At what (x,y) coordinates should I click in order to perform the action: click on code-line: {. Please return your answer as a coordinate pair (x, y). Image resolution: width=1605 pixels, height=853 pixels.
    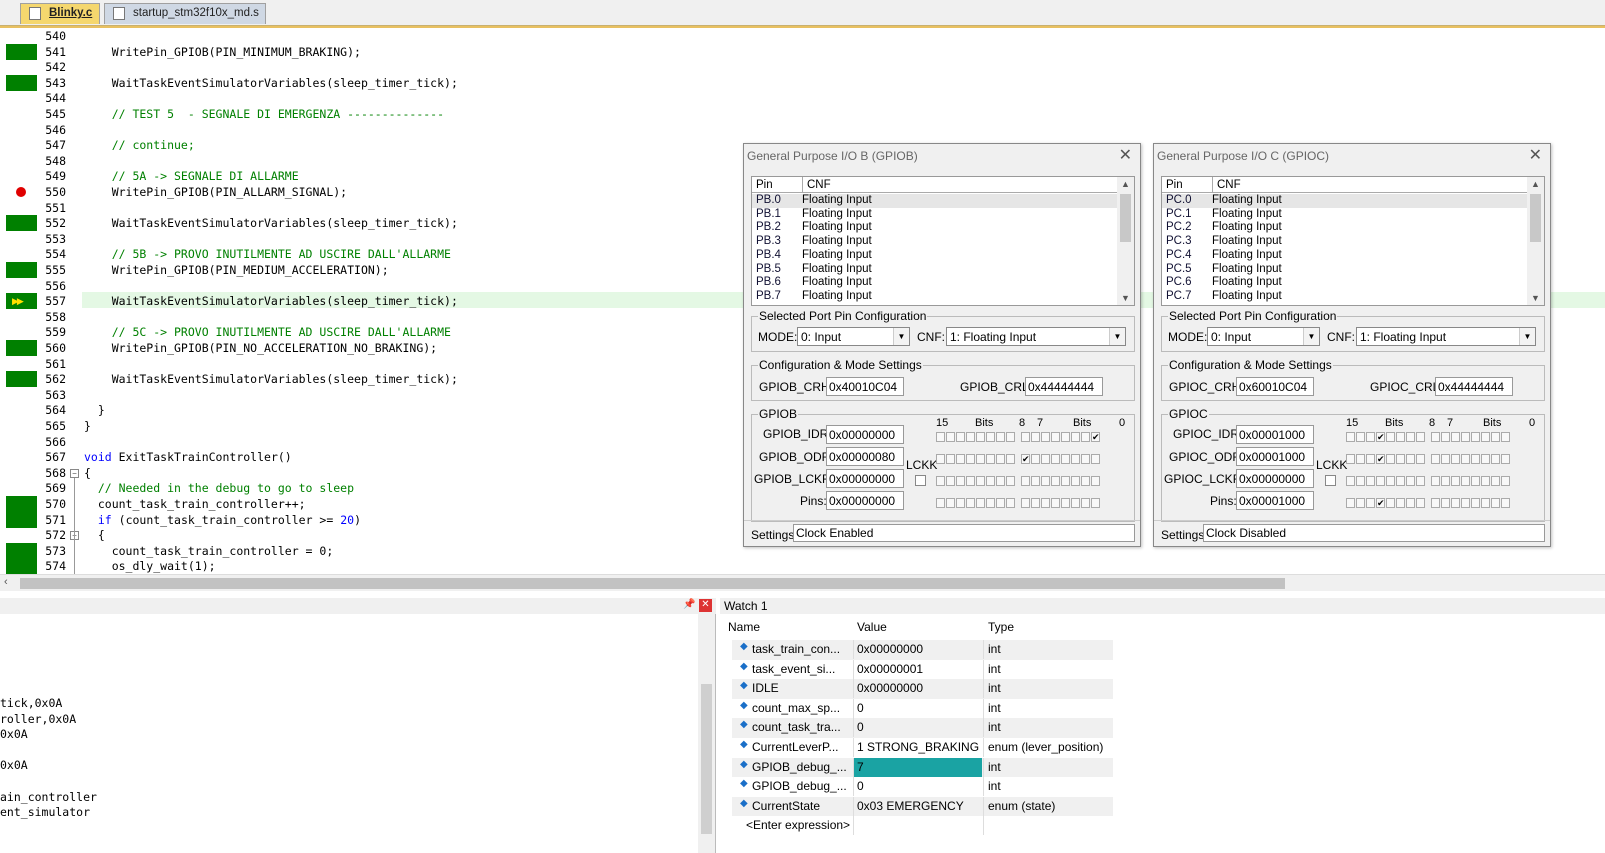
    Looking at the image, I should click on (87, 473).